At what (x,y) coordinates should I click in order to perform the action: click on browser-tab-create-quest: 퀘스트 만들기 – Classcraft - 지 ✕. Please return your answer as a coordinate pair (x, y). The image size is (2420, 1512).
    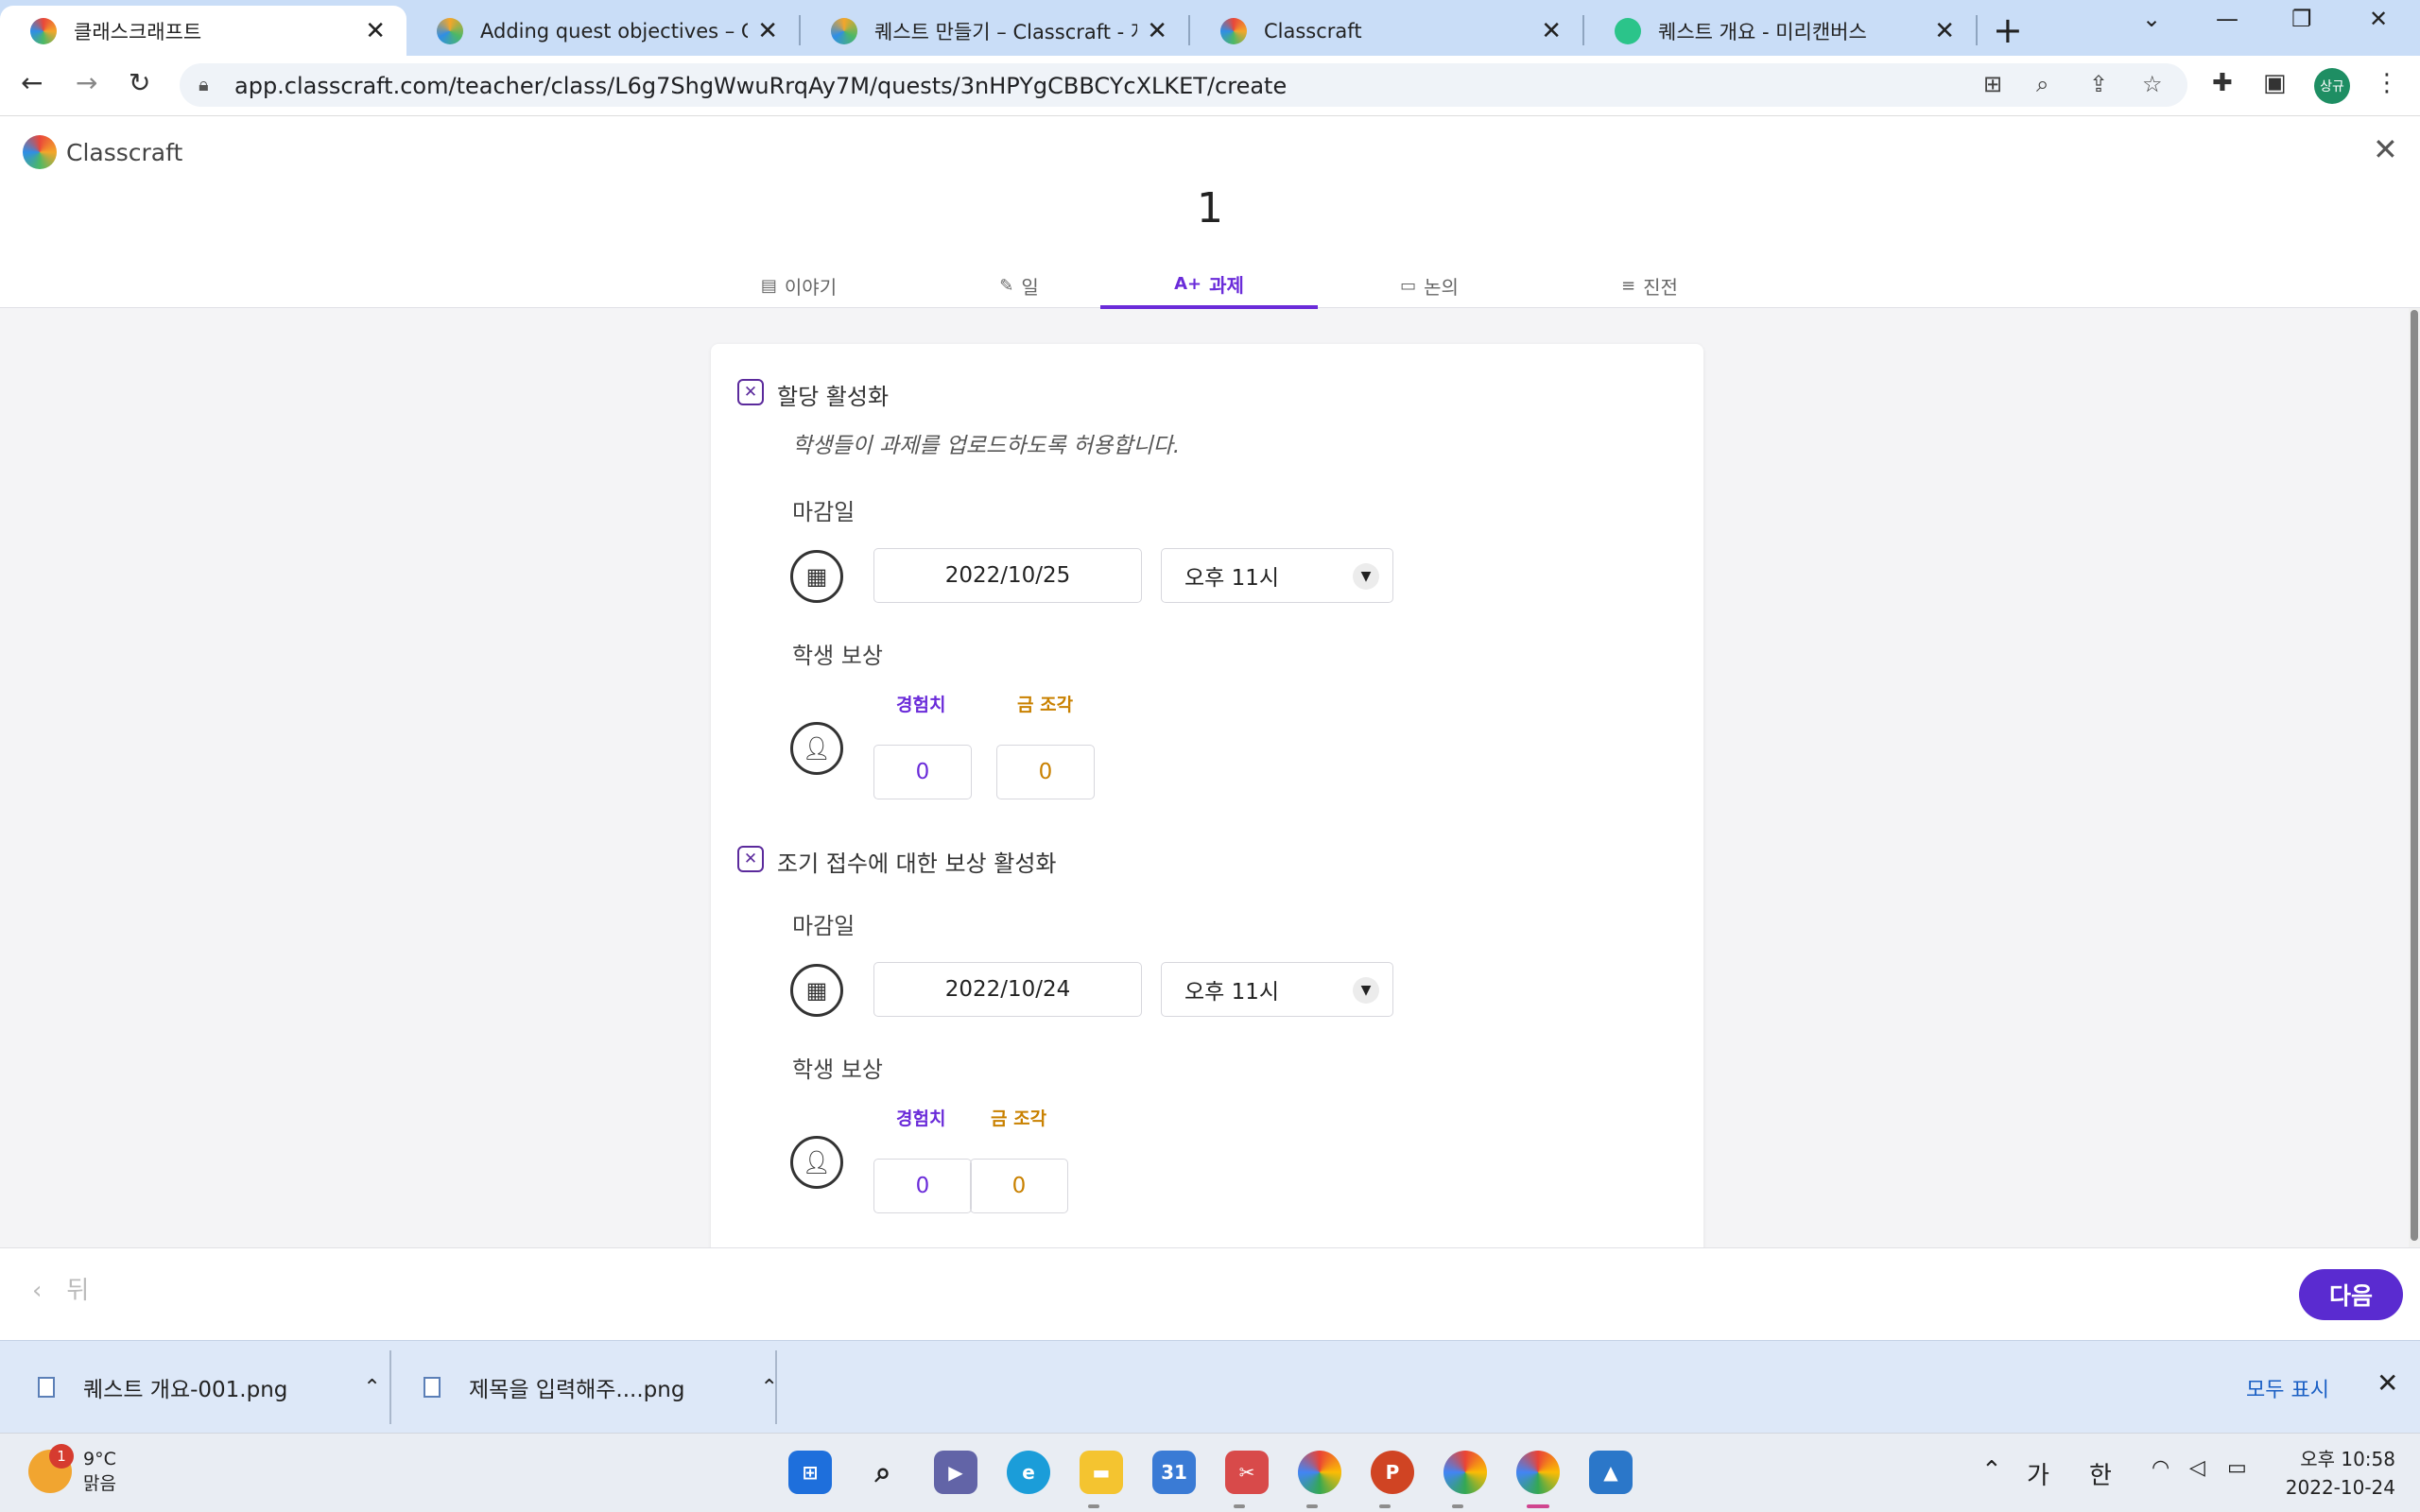
    Looking at the image, I should click on (994, 31).